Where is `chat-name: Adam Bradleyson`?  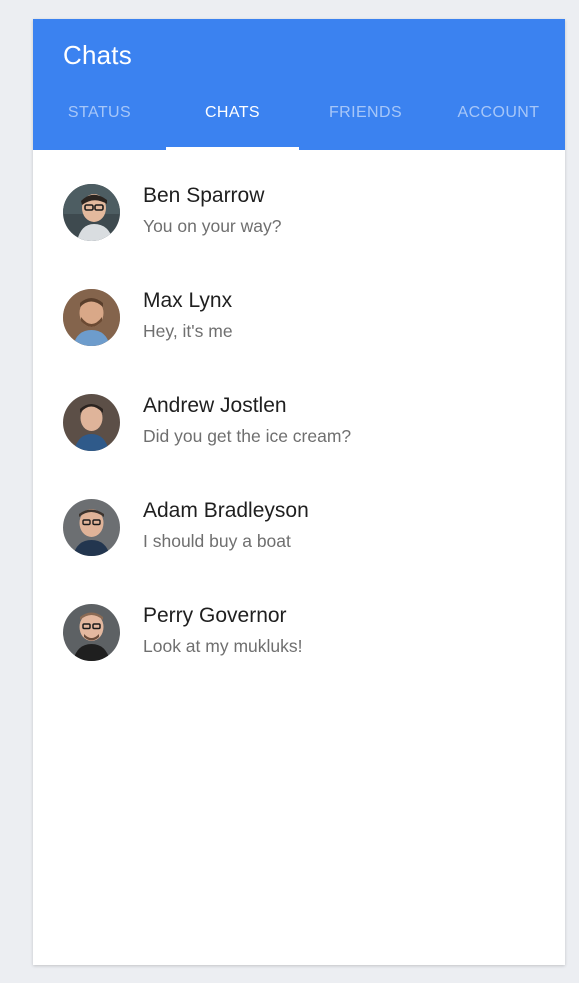 chat-name: Adam Bradleyson is located at coordinates (226, 510).